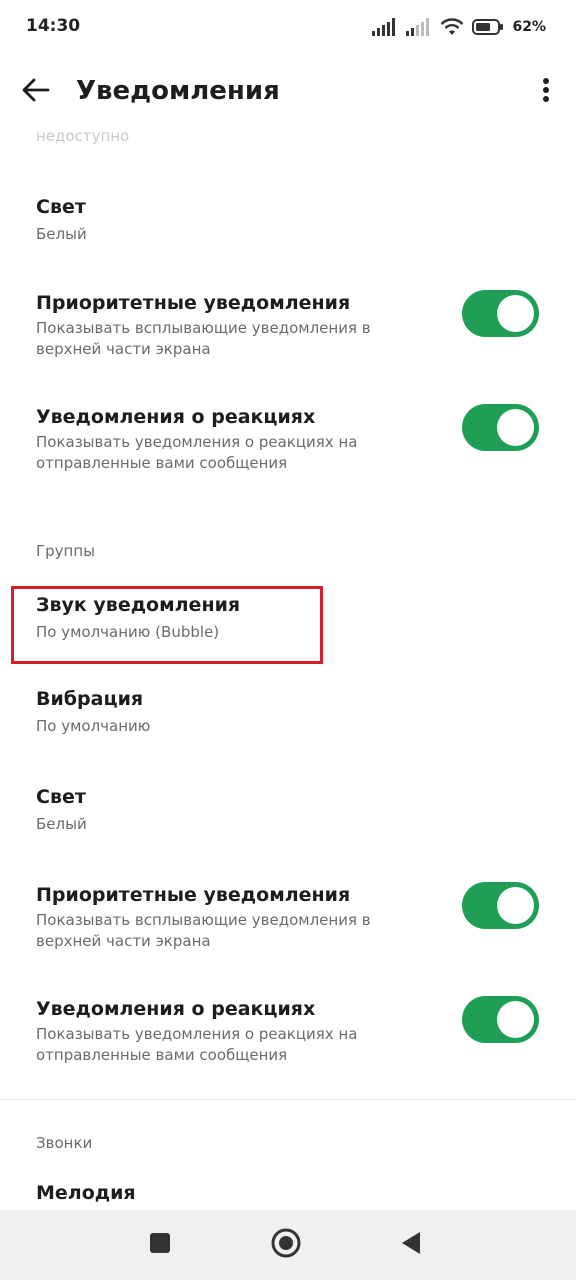  I want to click on home-circle-icon, so click(286, 1245).